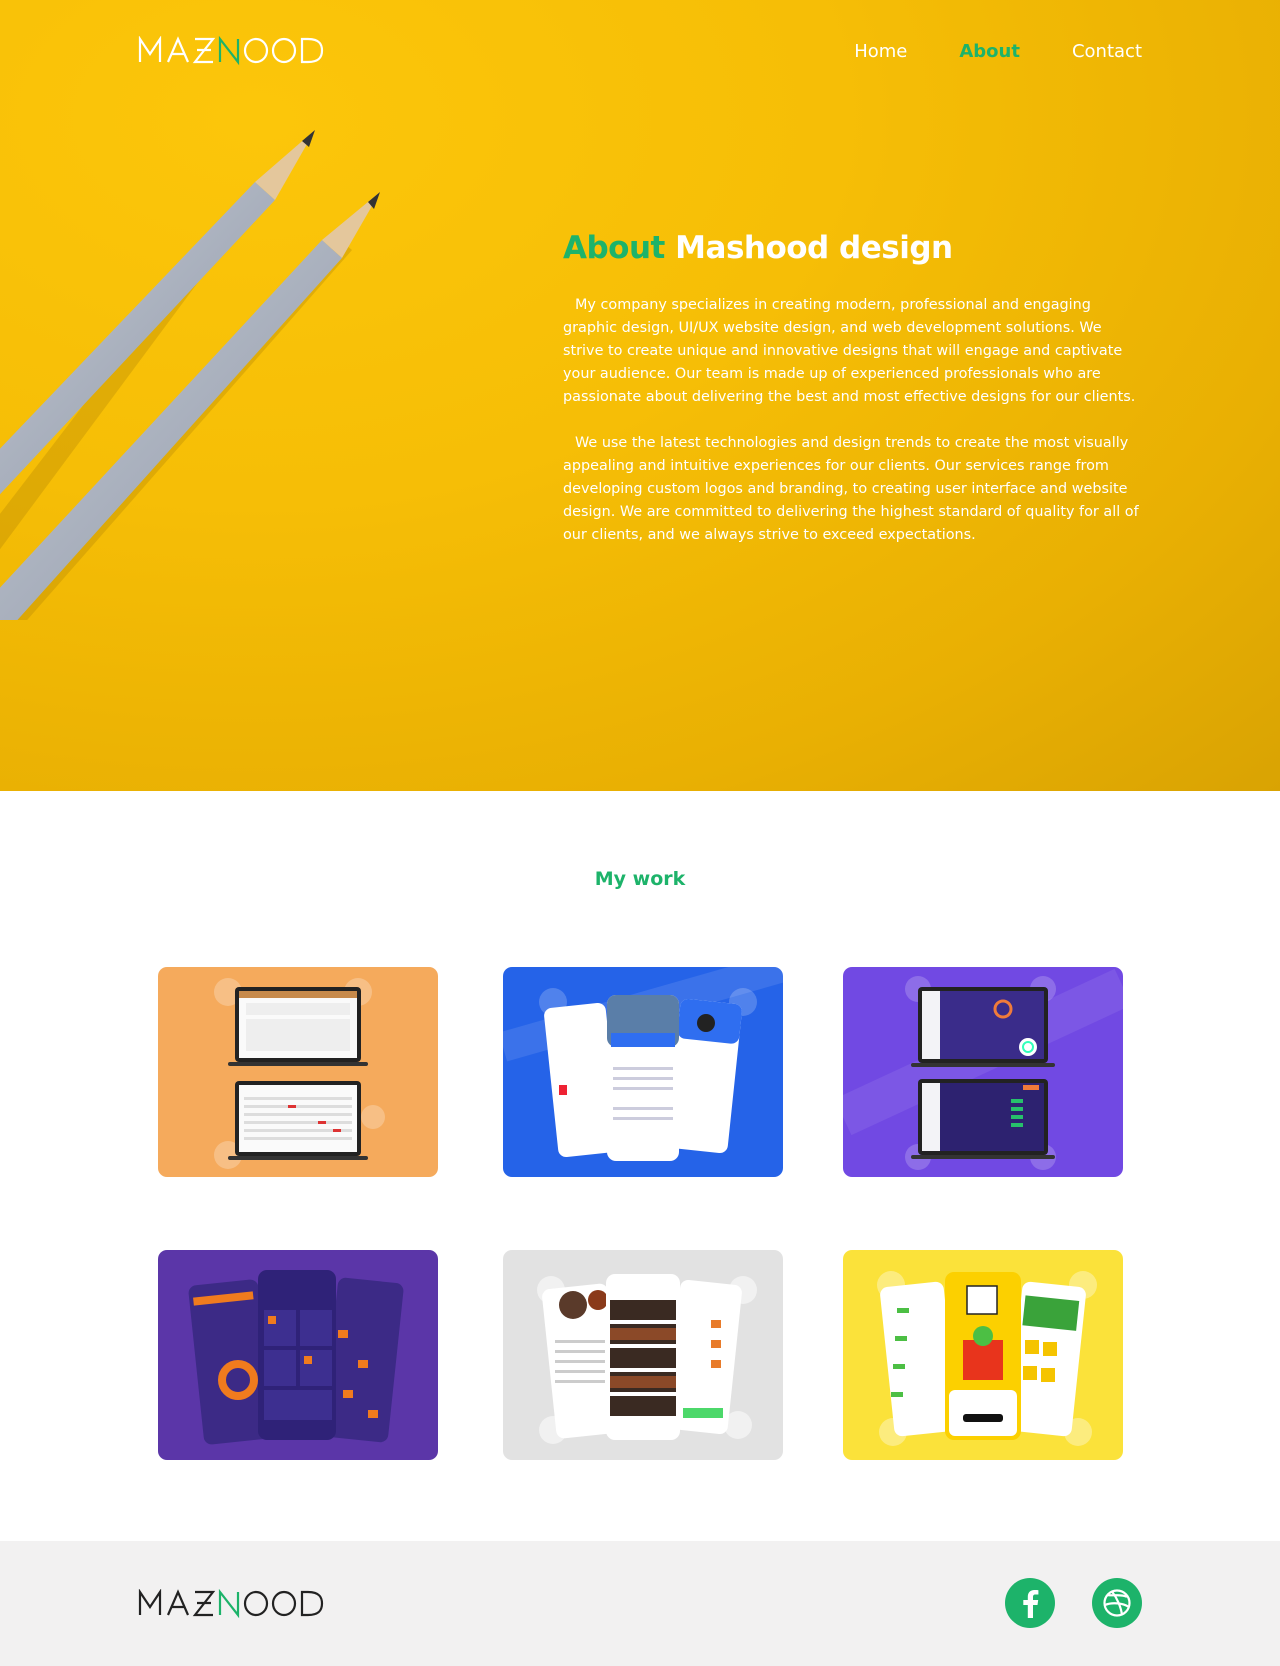 This screenshot has height=1666, width=1280. I want to click on site-footer, so click(640, 1603).